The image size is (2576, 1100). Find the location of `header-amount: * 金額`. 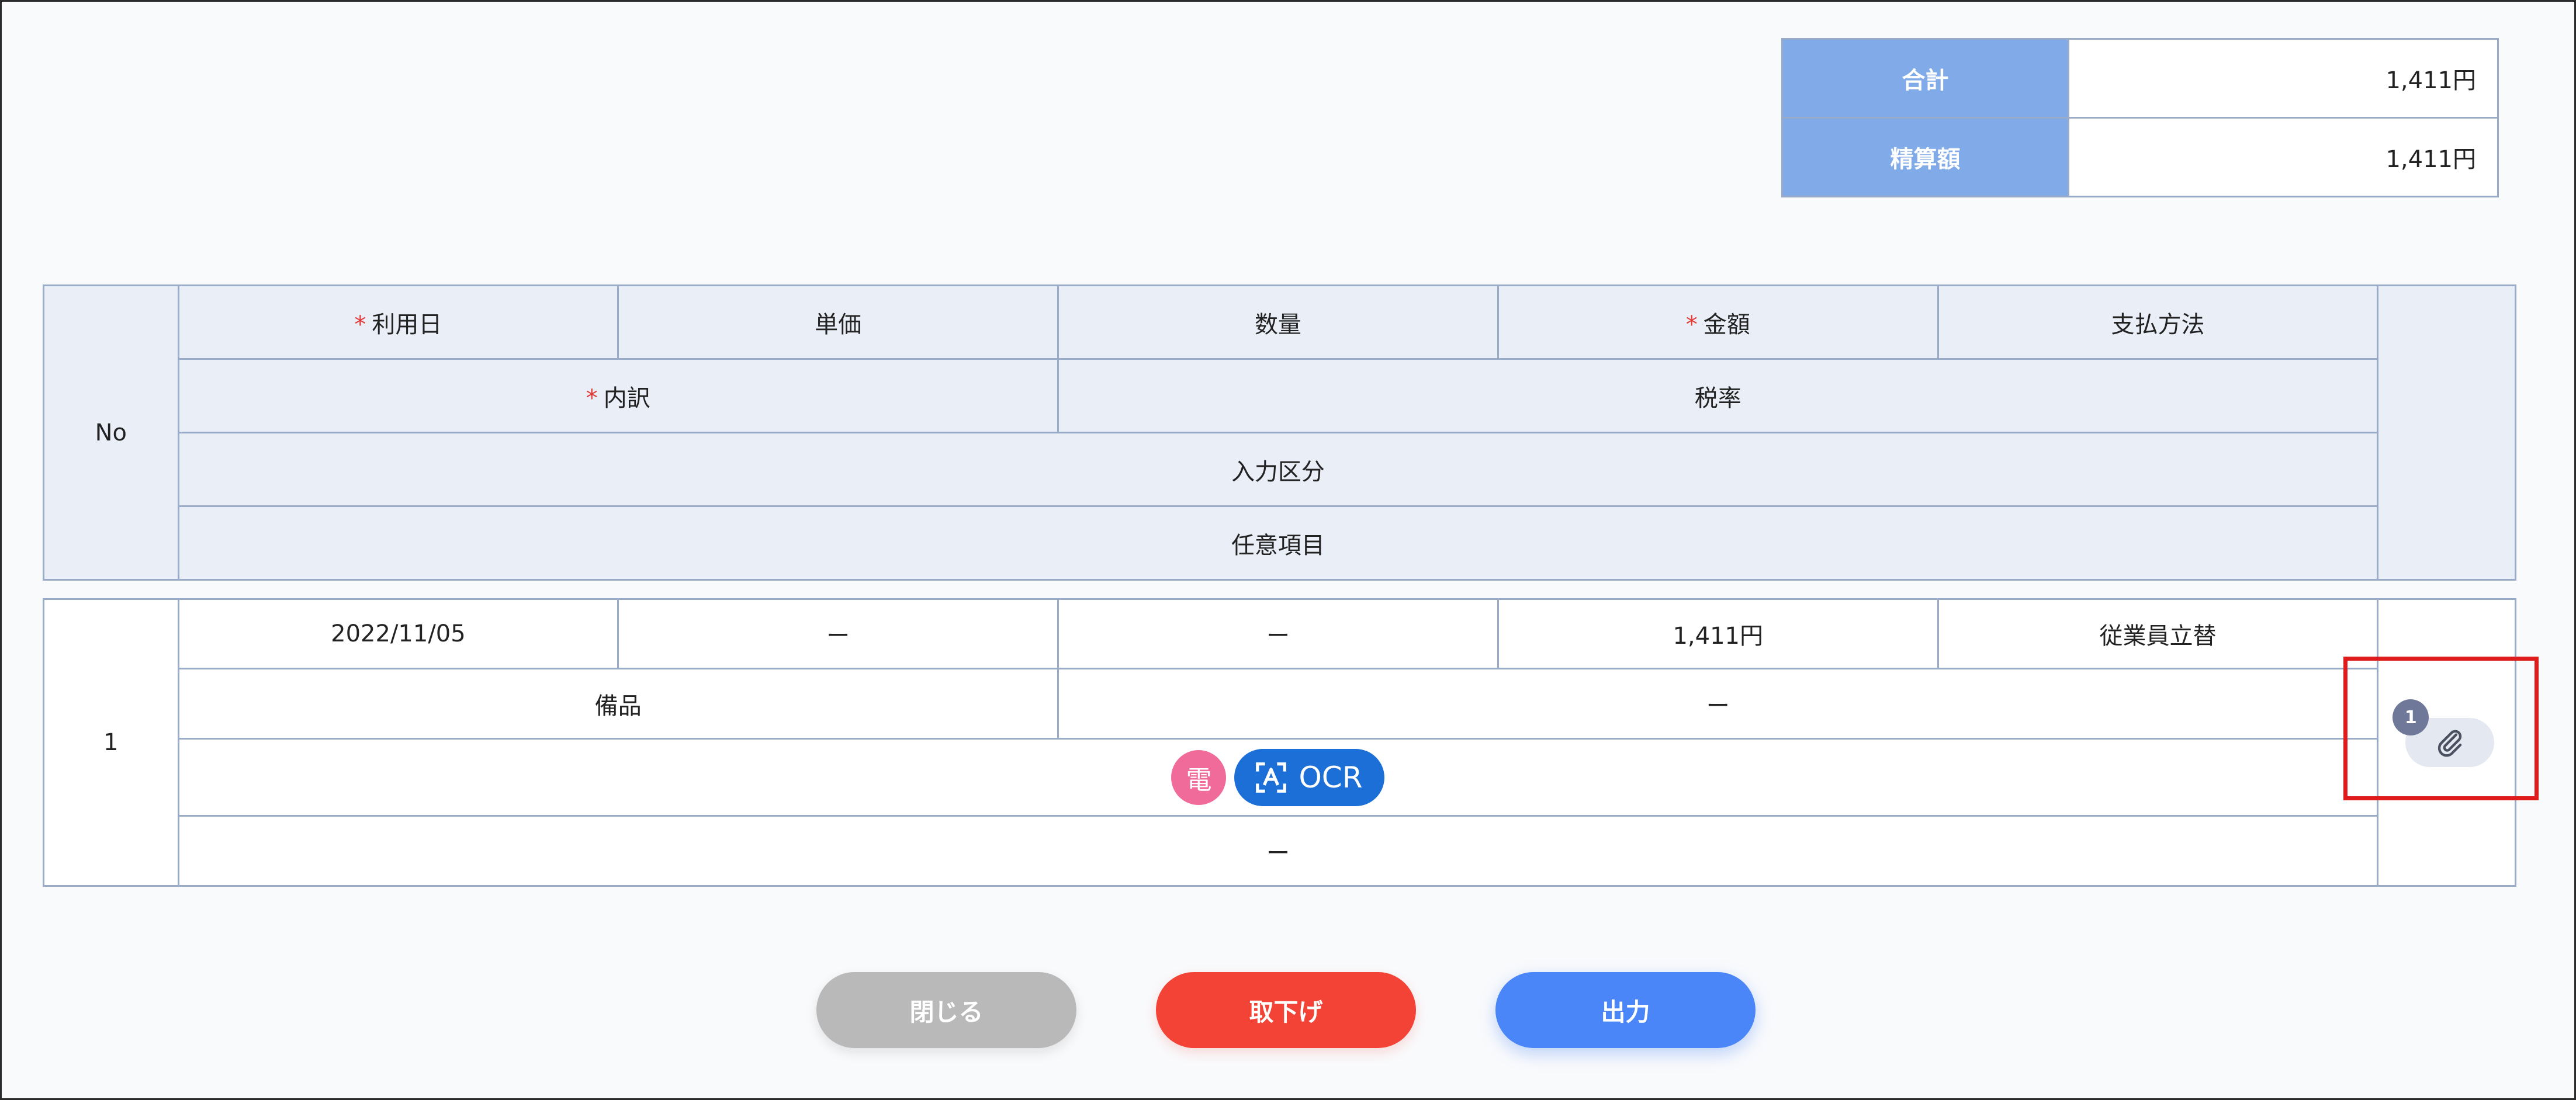

header-amount: * 金額 is located at coordinates (1718, 322).